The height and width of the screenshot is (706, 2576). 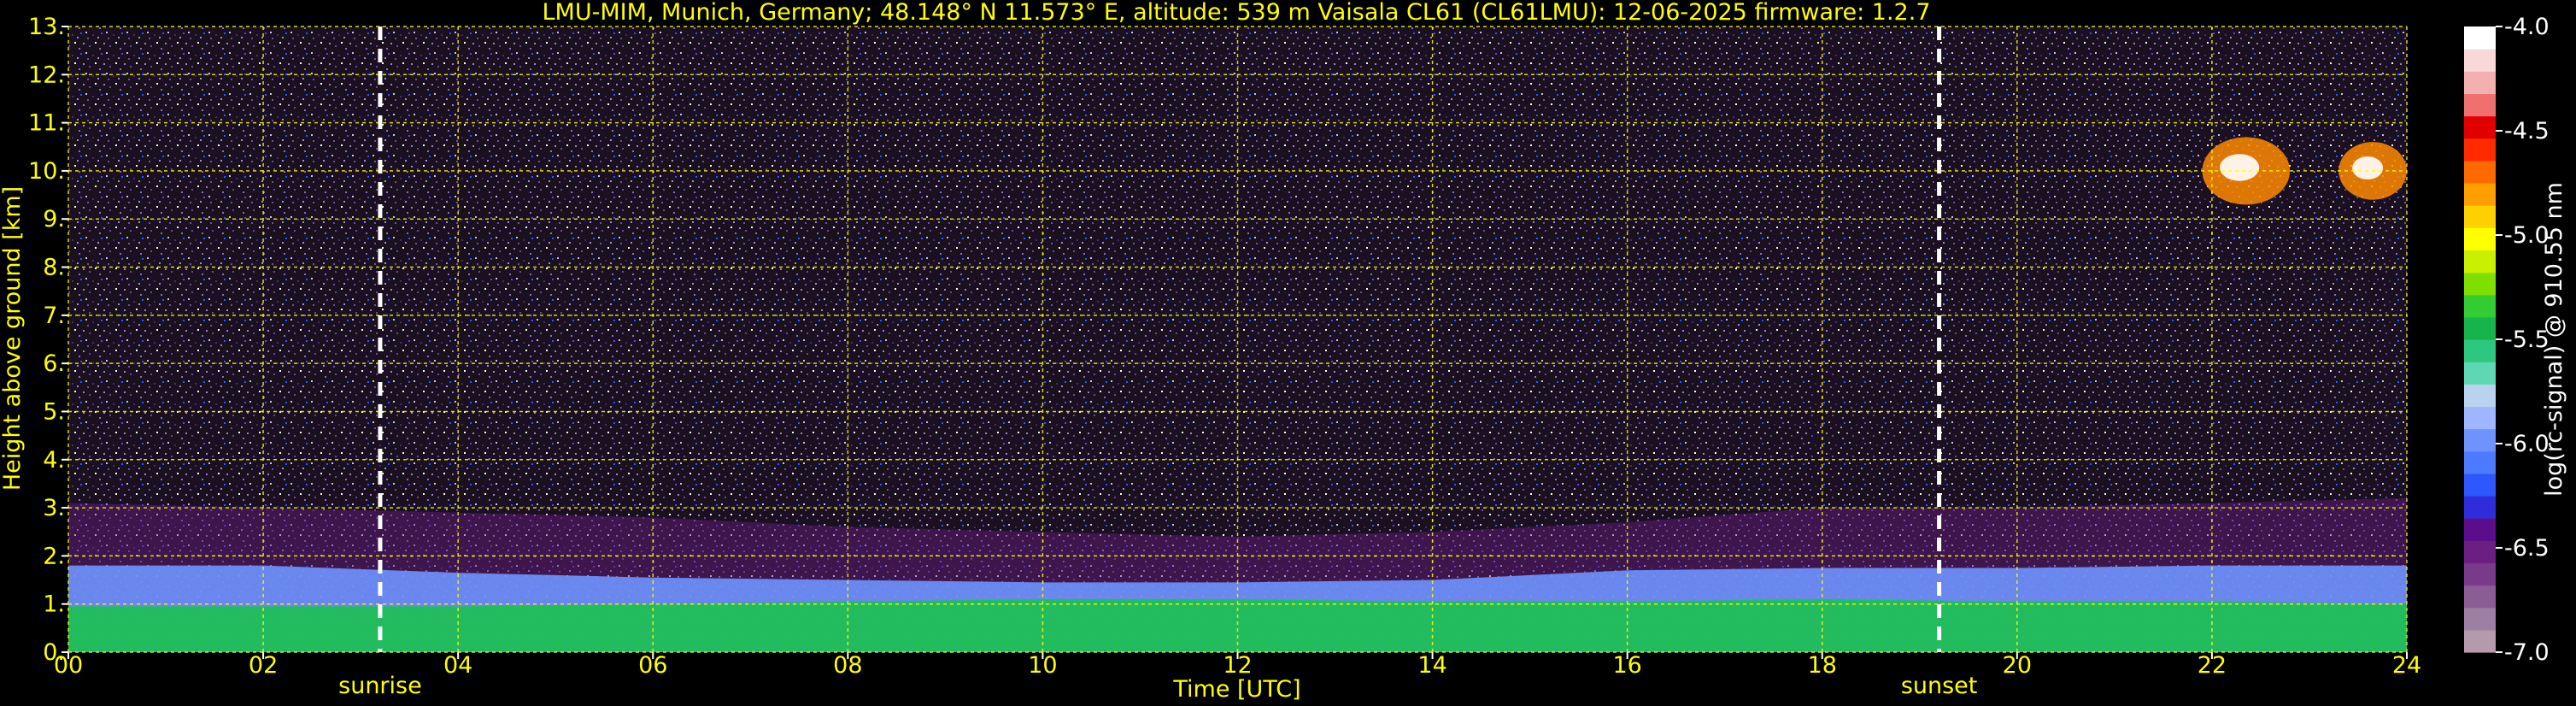 I want to click on colorbar-tick-label: -7.0, so click(x=2527, y=652).